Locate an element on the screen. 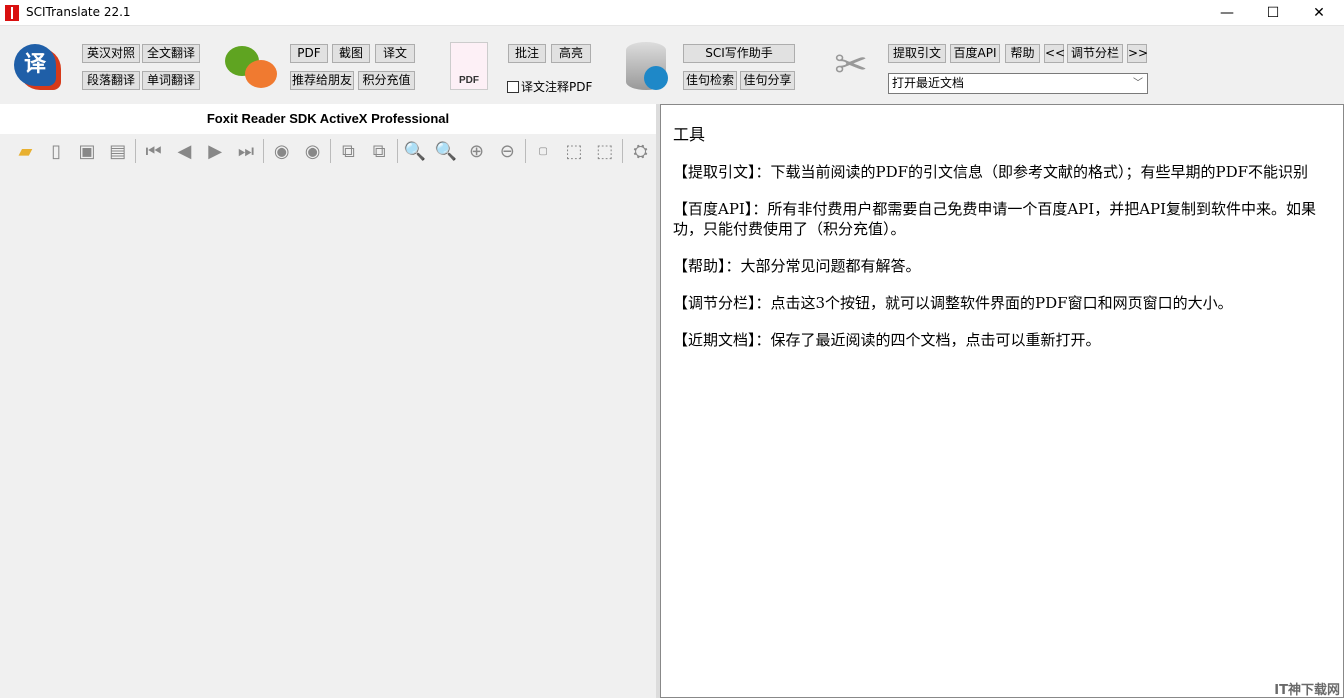  actual-size-icon: ▢ is located at coordinates (543, 151).